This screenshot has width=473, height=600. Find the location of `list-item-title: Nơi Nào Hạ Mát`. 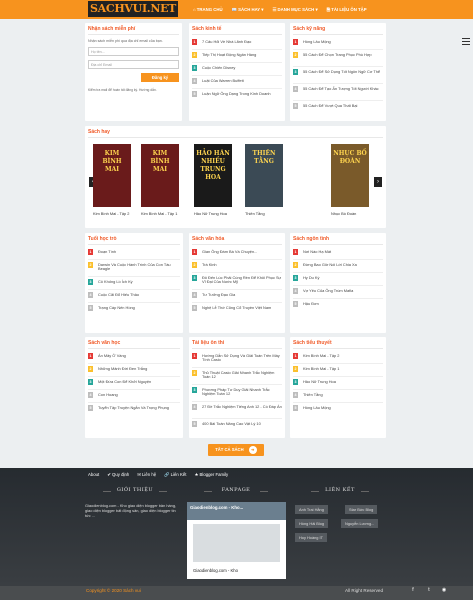

list-item-title: Nơi Nào Hạ Mát is located at coordinates (317, 251).